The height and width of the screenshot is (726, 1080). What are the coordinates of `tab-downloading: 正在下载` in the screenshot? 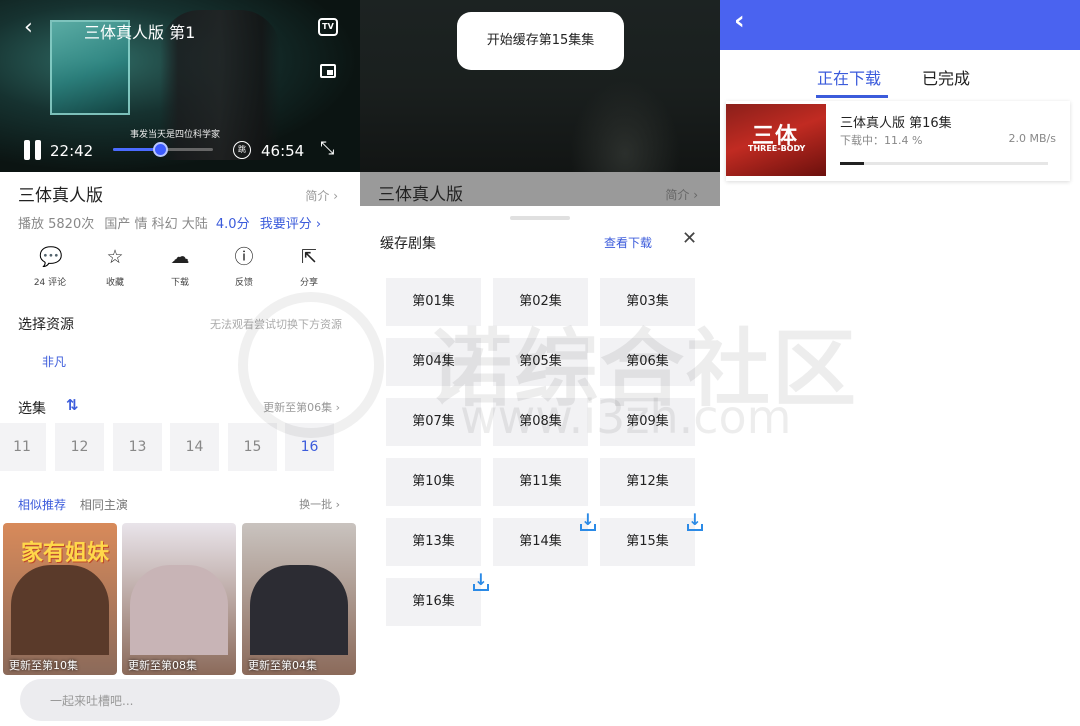 It's located at (849, 77).